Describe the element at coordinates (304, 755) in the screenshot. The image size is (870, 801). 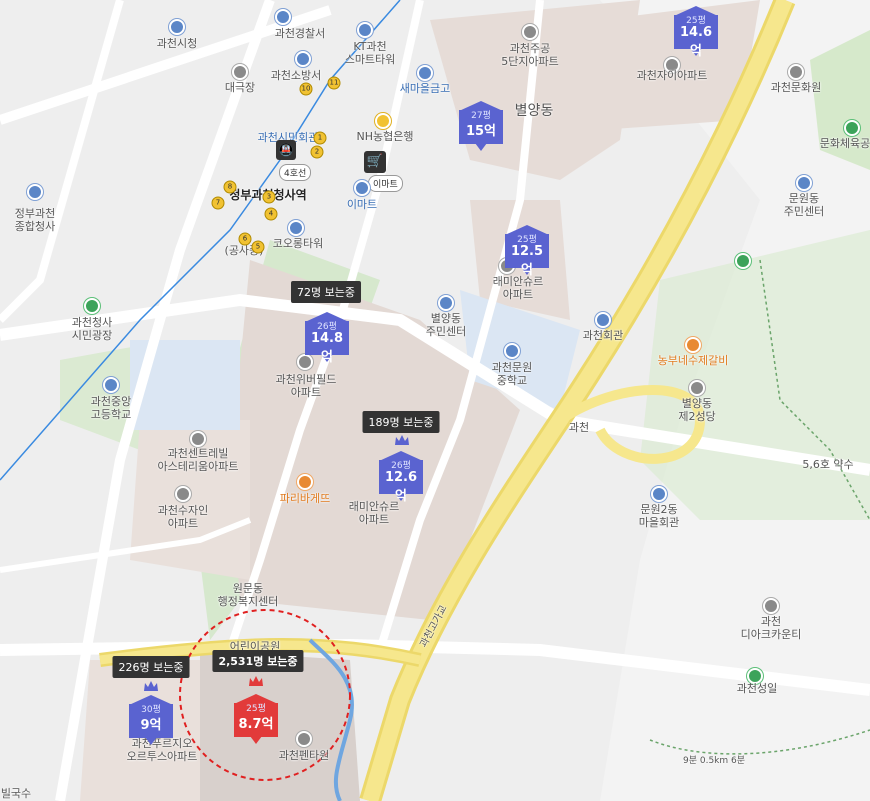
I see `place-gwacheon-tower: 과천펜타원` at that location.